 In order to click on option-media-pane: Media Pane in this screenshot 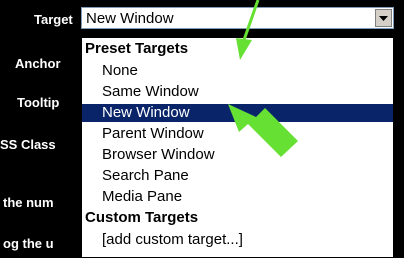, I will do `click(237, 197)`.